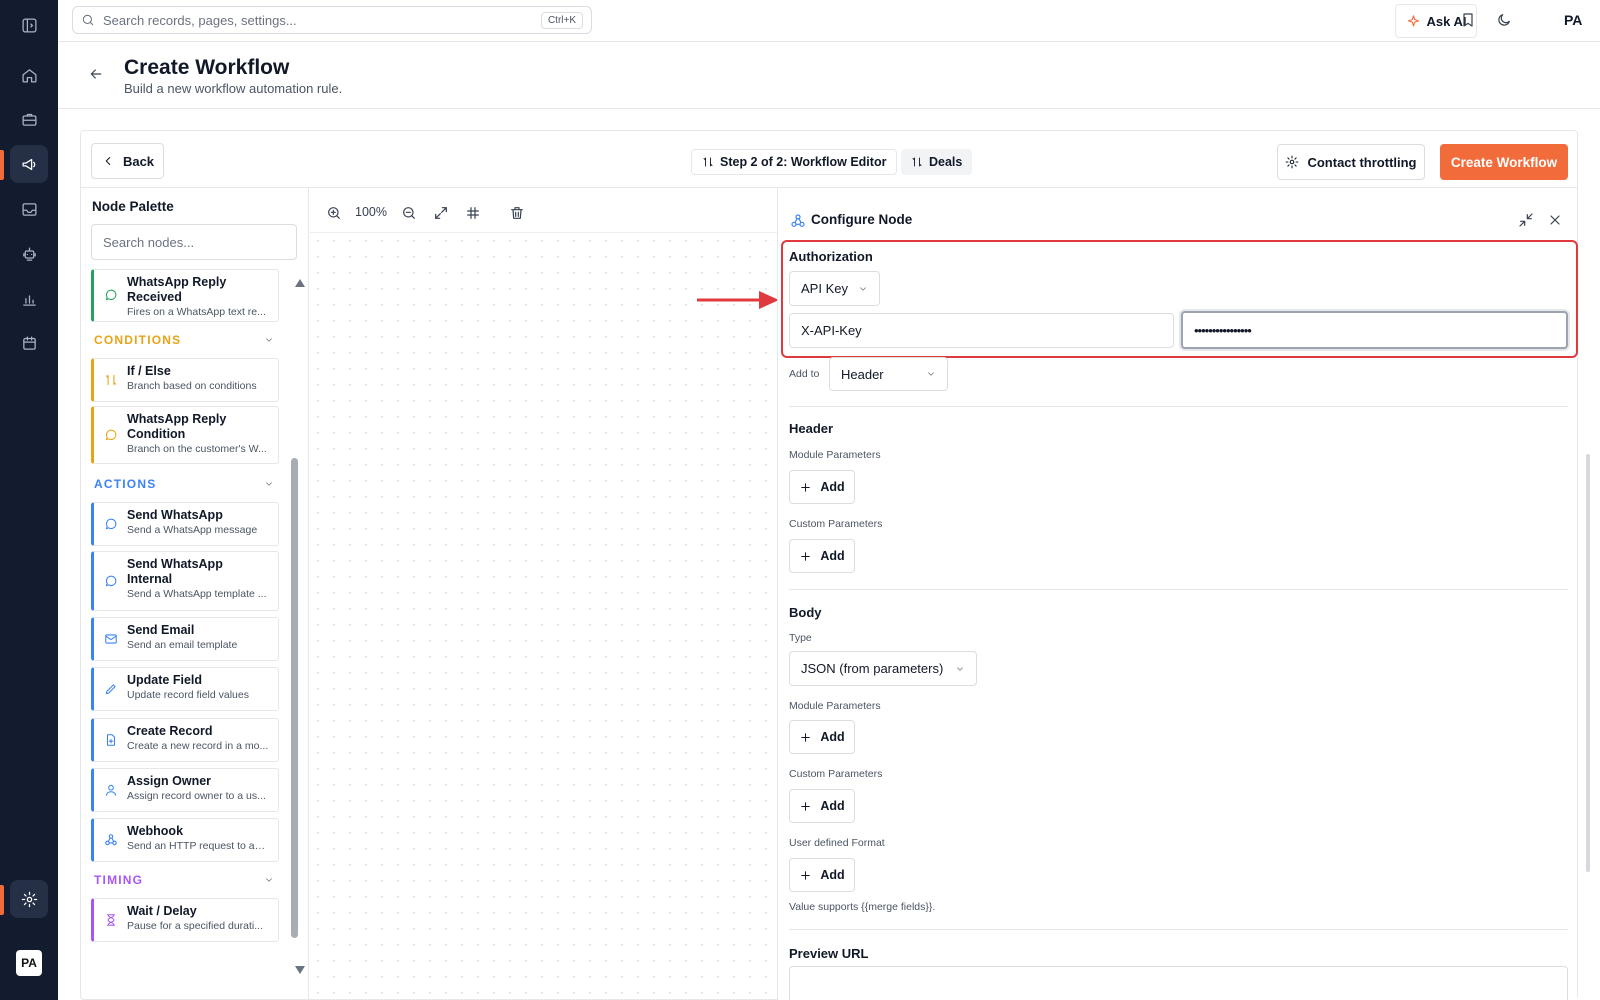 The width and height of the screenshot is (1600, 1000). What do you see at coordinates (803, 162) in the screenshot?
I see `step-indicator-label: Step 2 of 2: Workflow Editor` at bounding box center [803, 162].